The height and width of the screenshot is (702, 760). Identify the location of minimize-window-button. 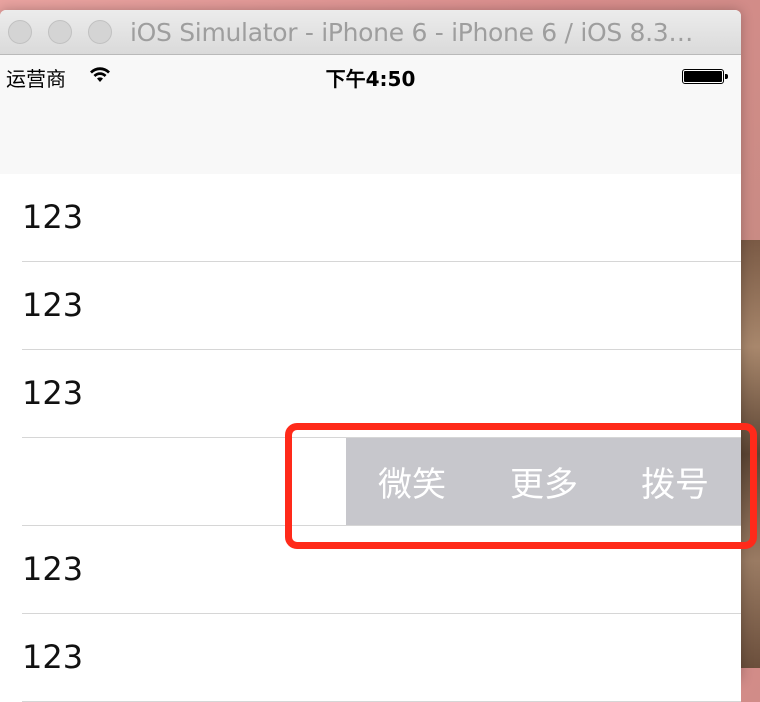
(60, 32).